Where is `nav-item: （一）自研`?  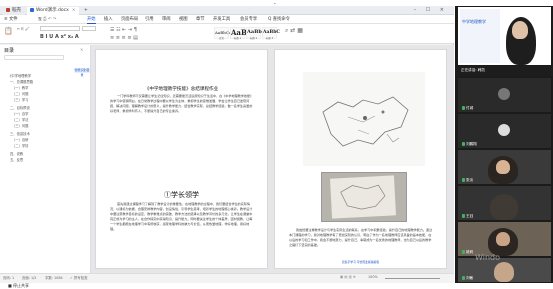 nav-item: （一）自研 is located at coordinates (20, 139).